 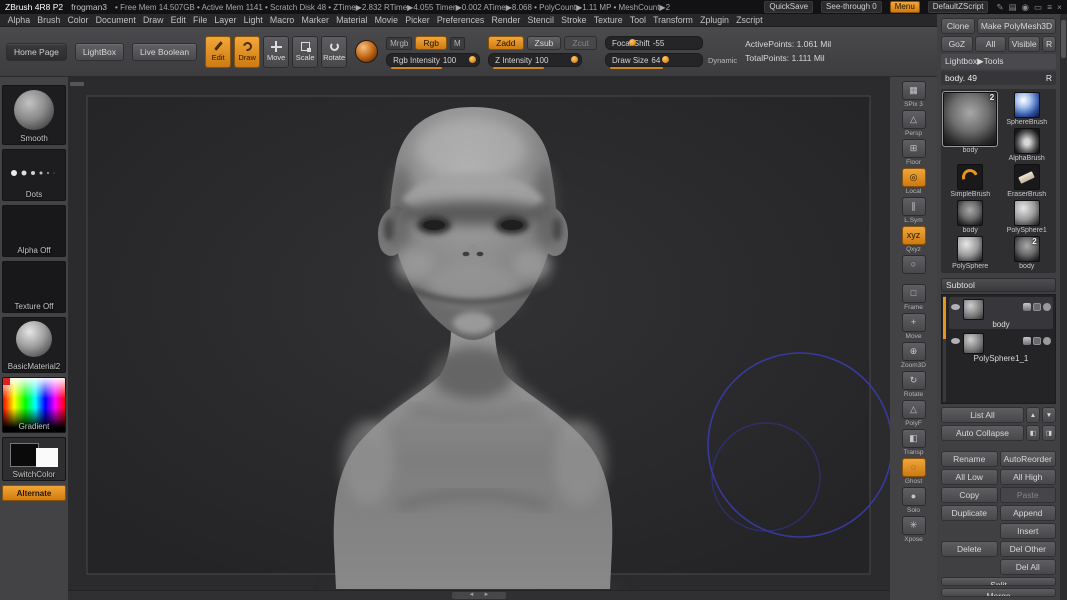 What do you see at coordinates (574, 20) in the screenshot?
I see `menu-item: Stroke` at bounding box center [574, 20].